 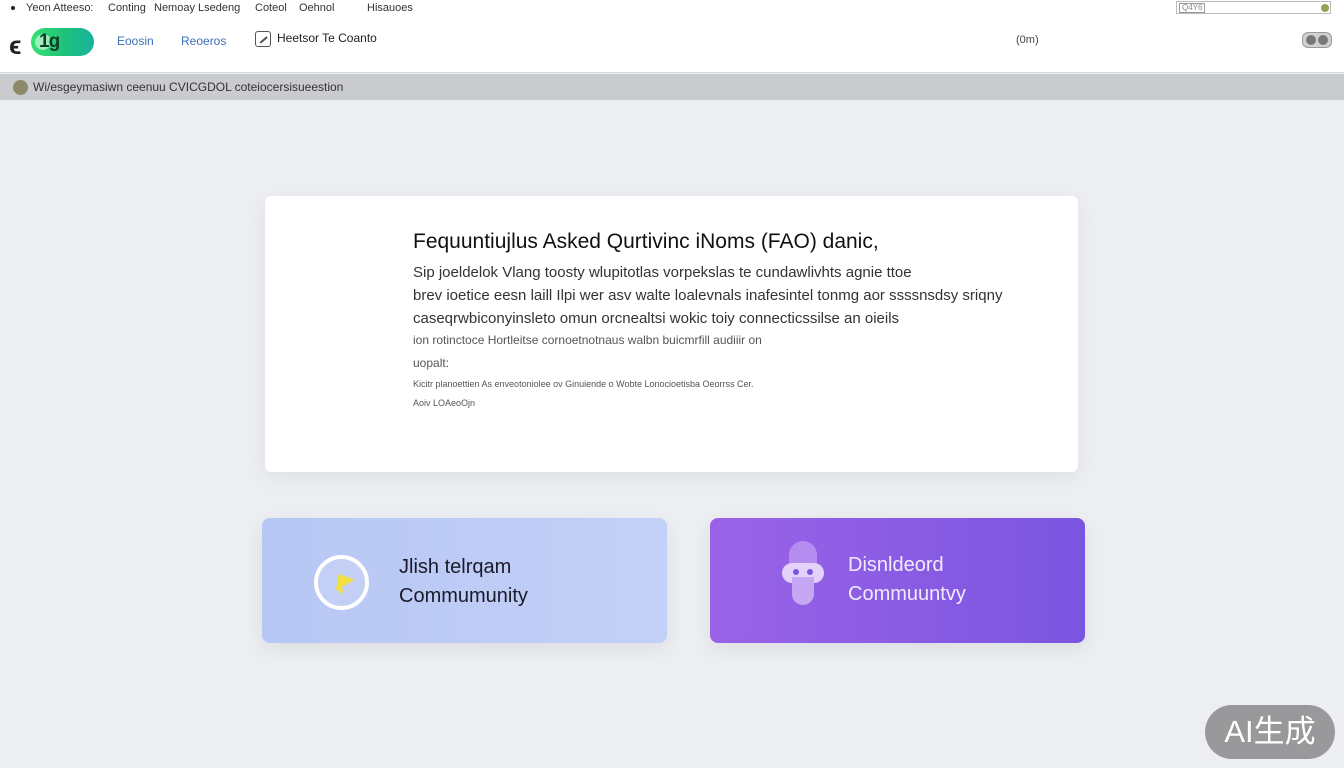 I want to click on globe-icon, so click(x=20, y=87).